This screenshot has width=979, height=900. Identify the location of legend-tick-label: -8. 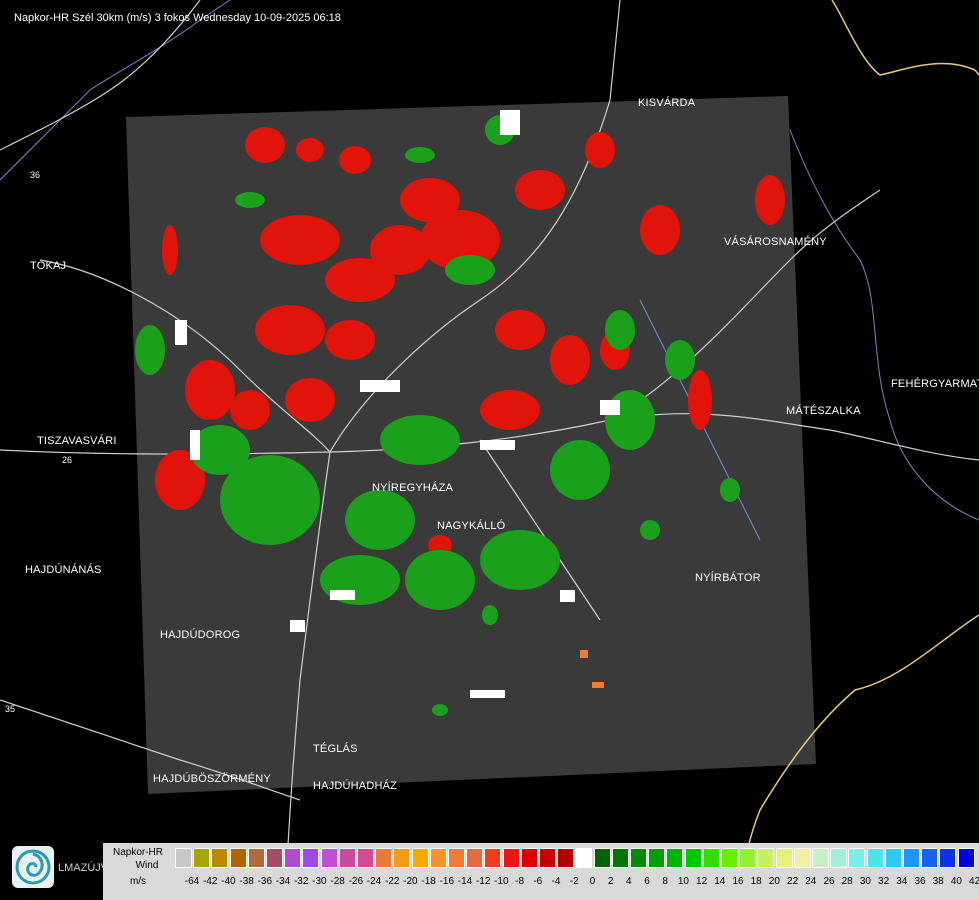
(520, 881).